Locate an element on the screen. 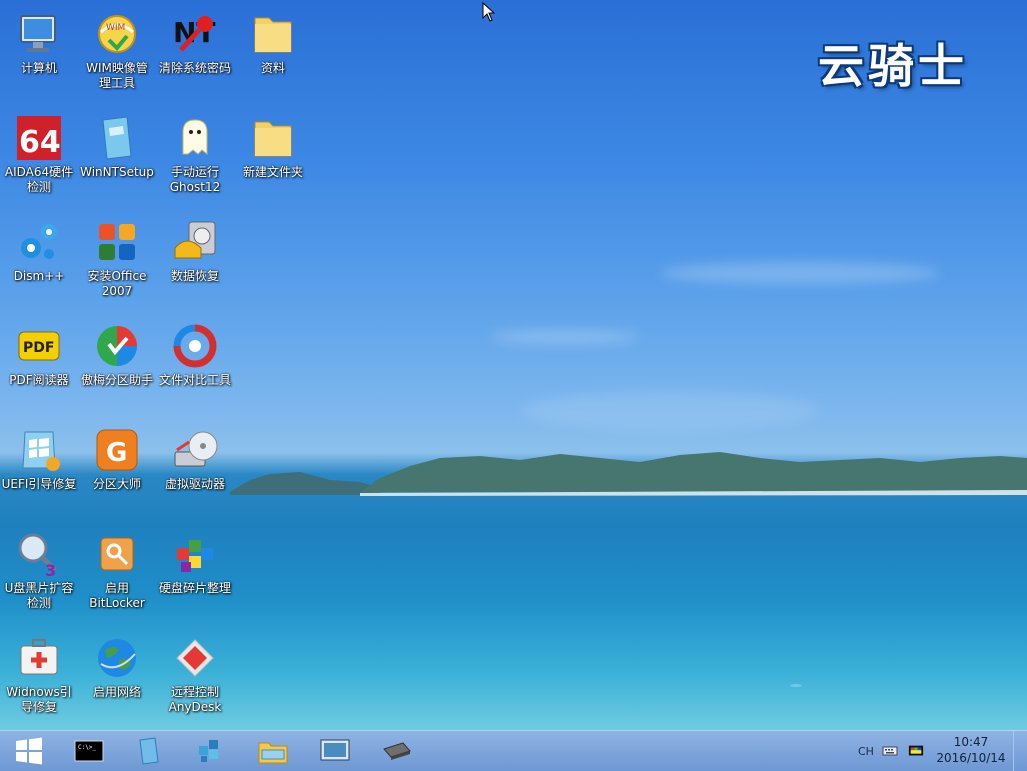  desktop-shortcut: 远程控制 AnyDesk is located at coordinates (195, 674).